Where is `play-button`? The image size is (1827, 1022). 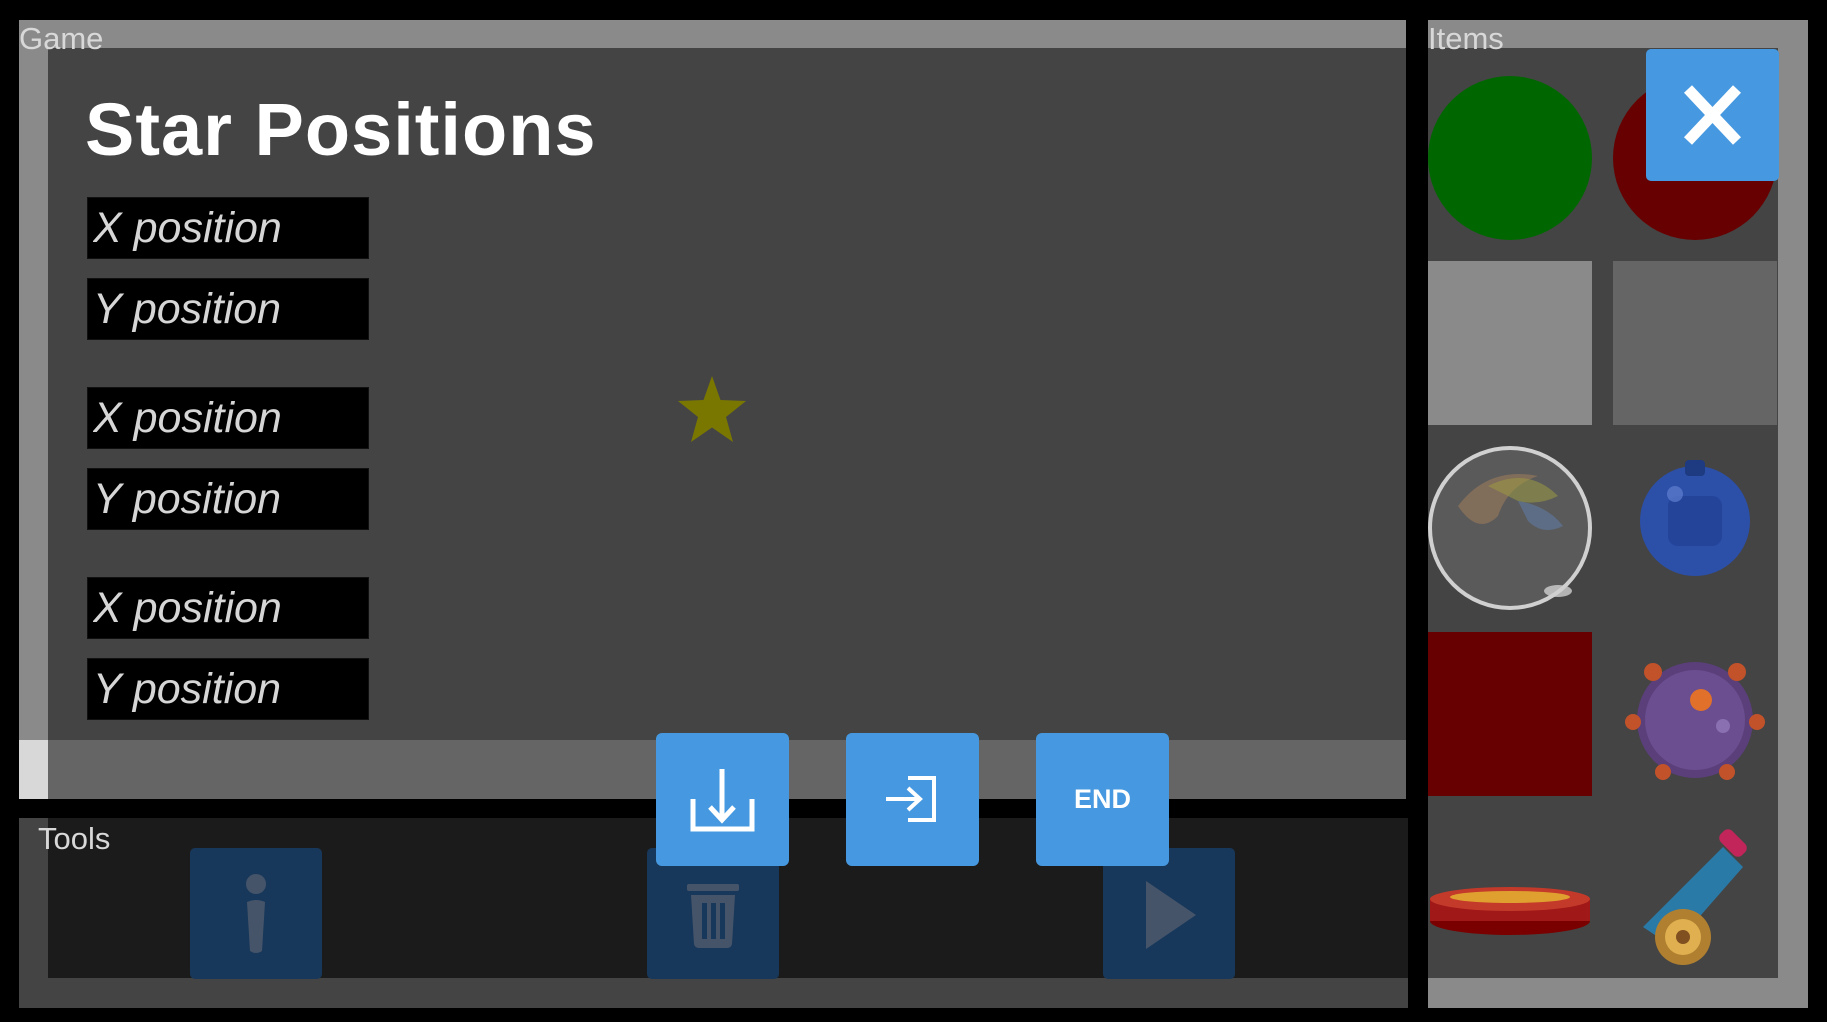
play-button is located at coordinates (1169, 913).